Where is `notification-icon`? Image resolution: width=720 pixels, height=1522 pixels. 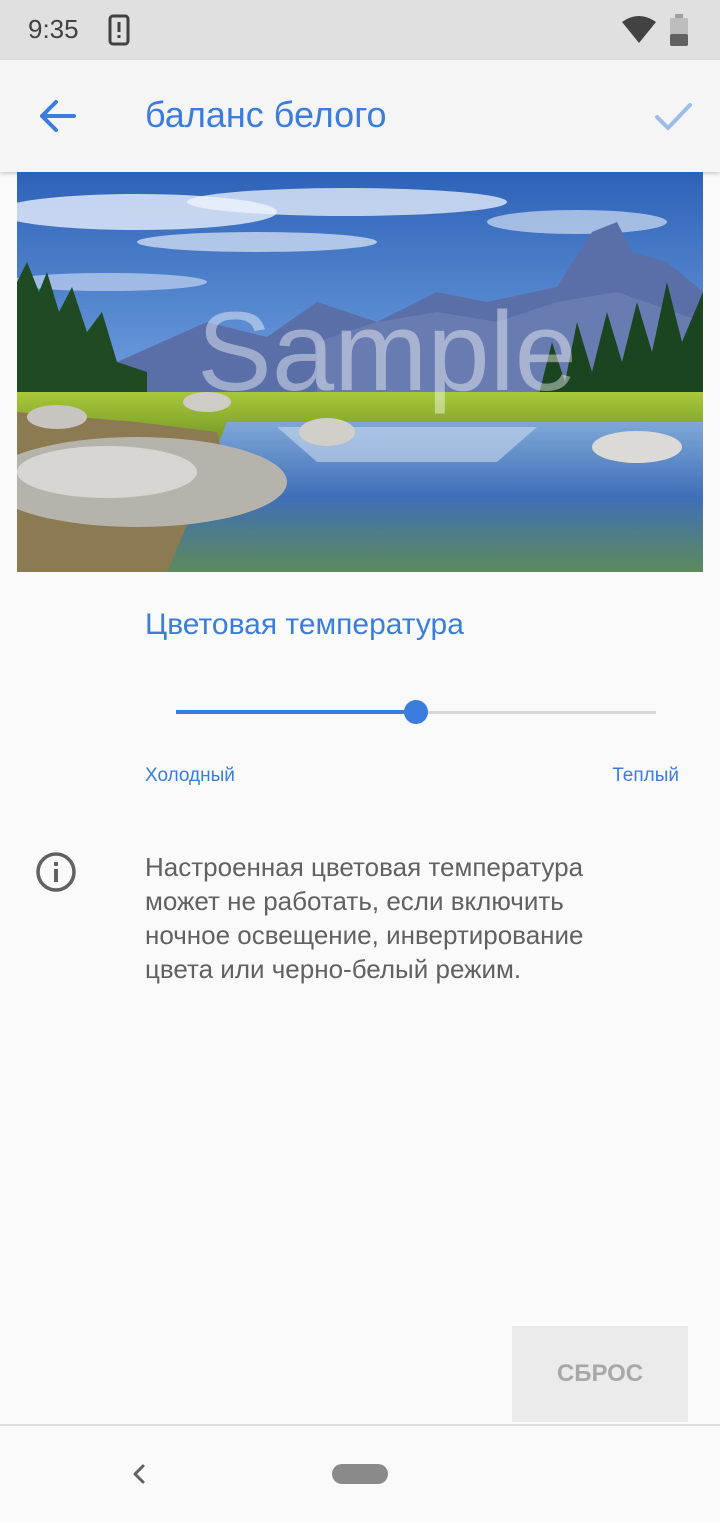 notification-icon is located at coordinates (119, 30).